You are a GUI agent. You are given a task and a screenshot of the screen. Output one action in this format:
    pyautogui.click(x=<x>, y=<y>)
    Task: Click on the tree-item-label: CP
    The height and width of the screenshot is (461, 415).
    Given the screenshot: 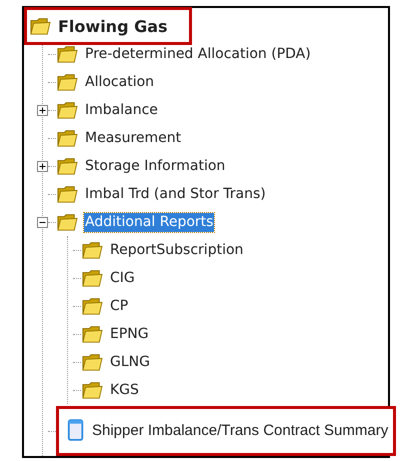 What is the action you would take?
    pyautogui.click(x=119, y=306)
    